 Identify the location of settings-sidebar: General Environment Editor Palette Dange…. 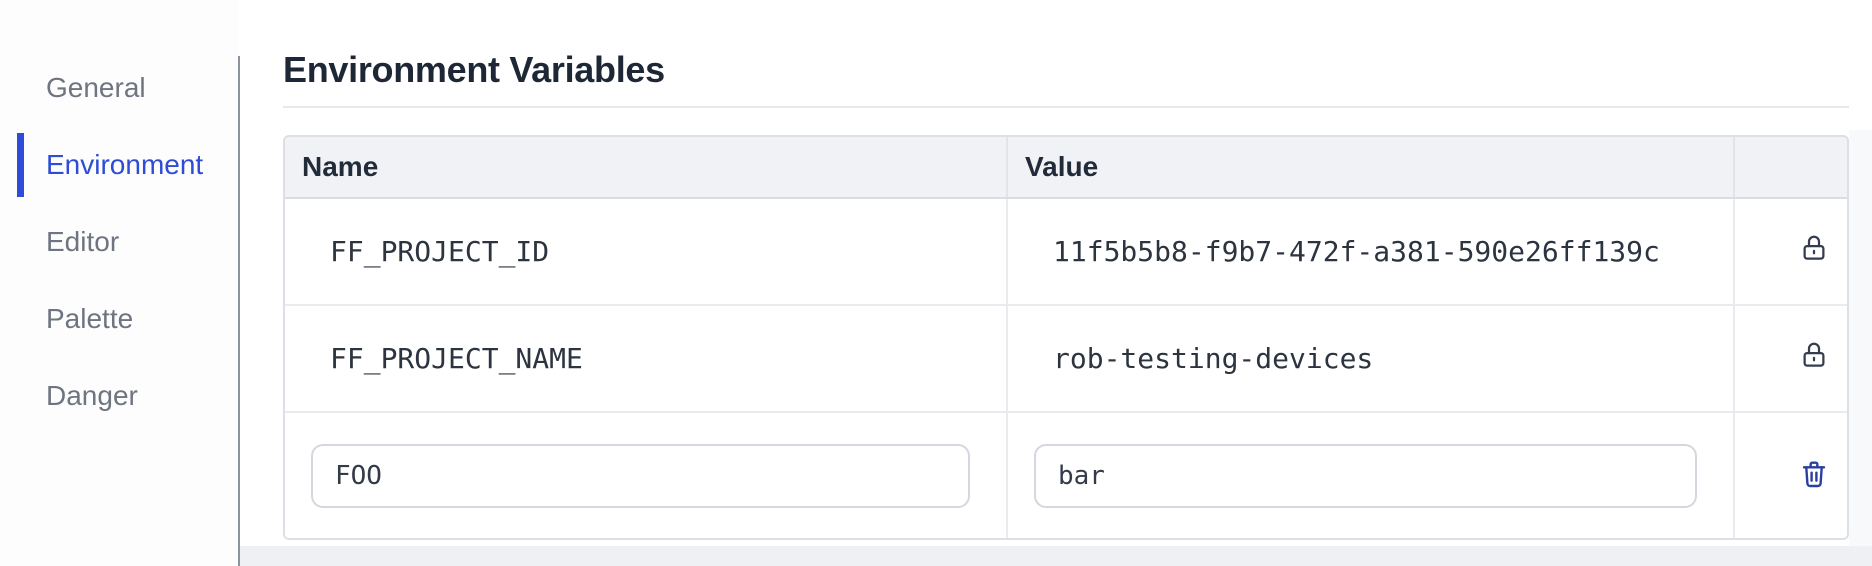
(119, 283).